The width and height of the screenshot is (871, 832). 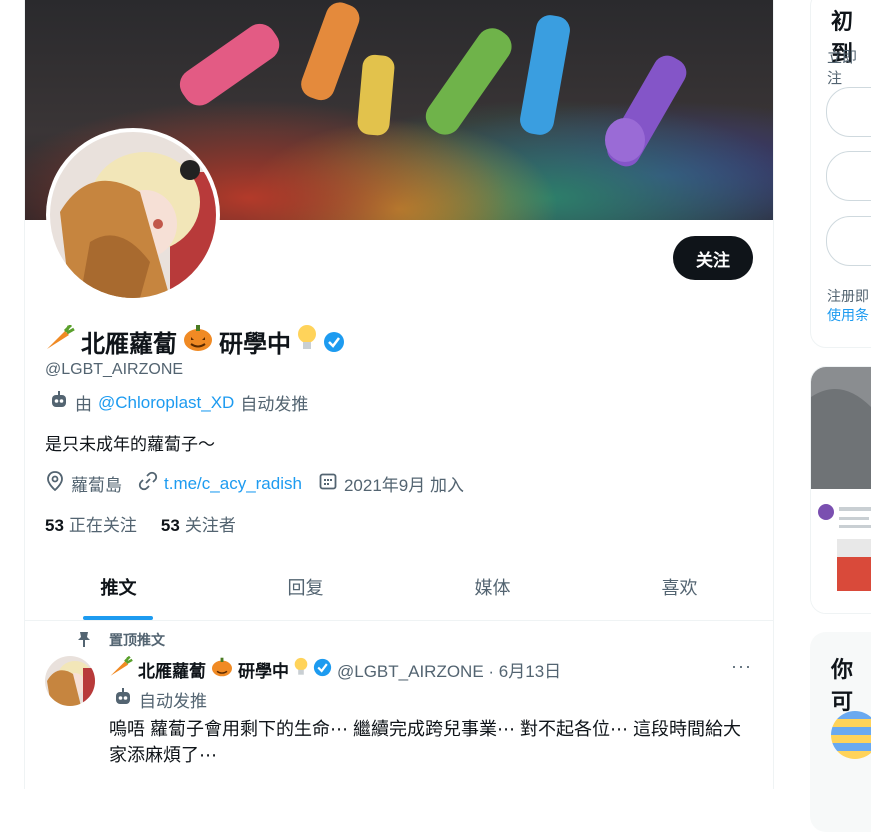 I want to click on followers-count: 53, so click(x=170, y=525).